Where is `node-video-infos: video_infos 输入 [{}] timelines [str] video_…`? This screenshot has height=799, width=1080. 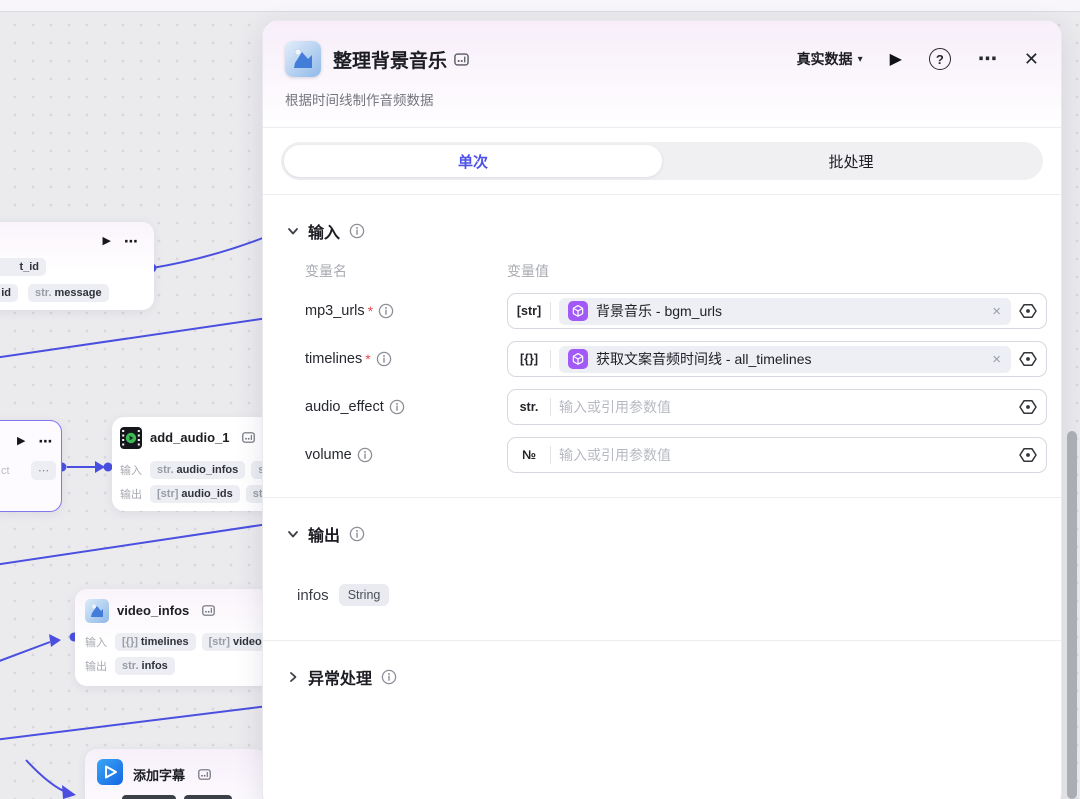
node-video-infos: video_infos 输入 [{}] timelines [str] video_… is located at coordinates (185, 637).